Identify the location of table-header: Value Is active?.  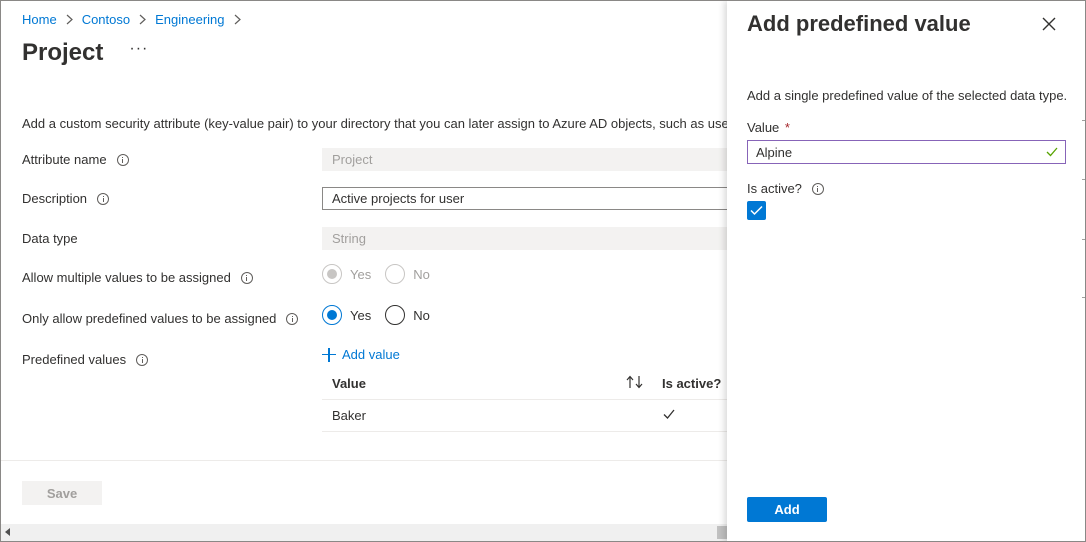
(524, 383).